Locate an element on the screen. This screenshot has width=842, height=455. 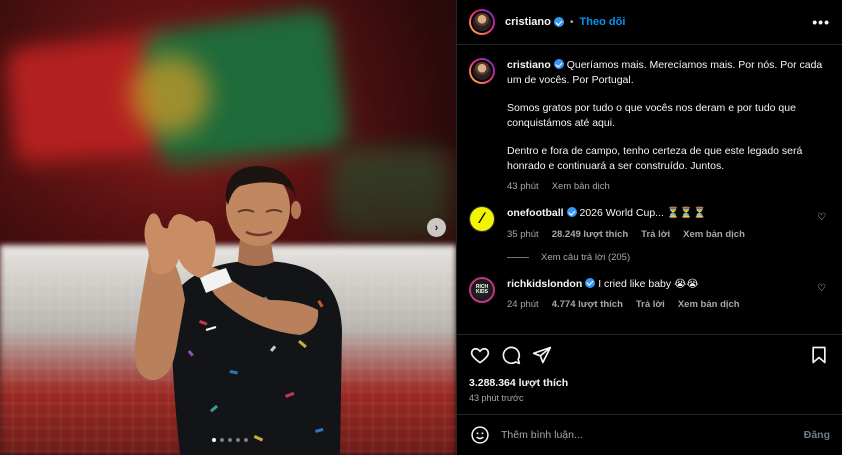
post-comment-button: Đăng is located at coordinates (817, 435).